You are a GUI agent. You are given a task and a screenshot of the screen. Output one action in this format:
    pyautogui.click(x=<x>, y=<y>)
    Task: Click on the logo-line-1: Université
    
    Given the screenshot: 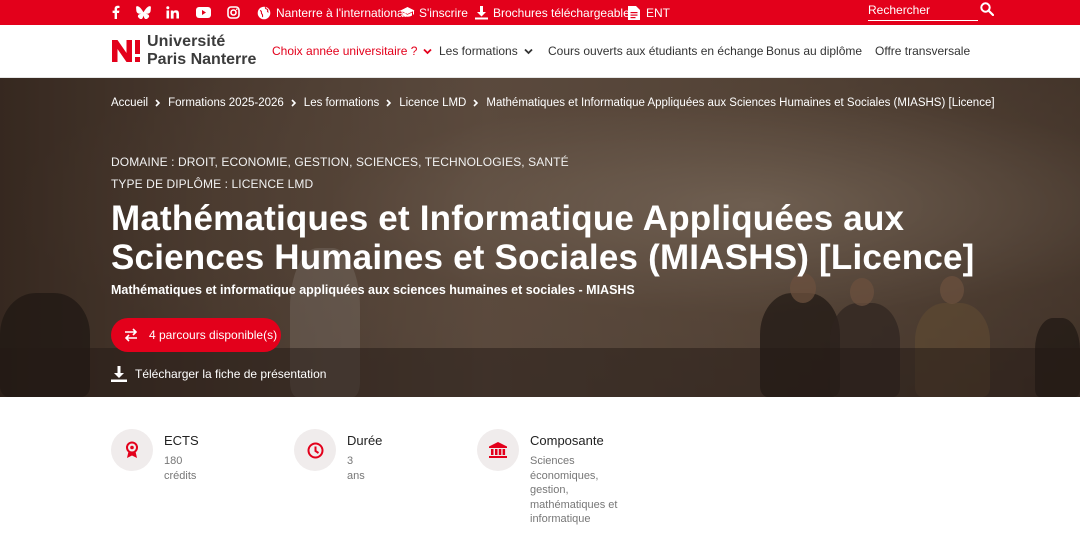 What is the action you would take?
    pyautogui.click(x=186, y=41)
    